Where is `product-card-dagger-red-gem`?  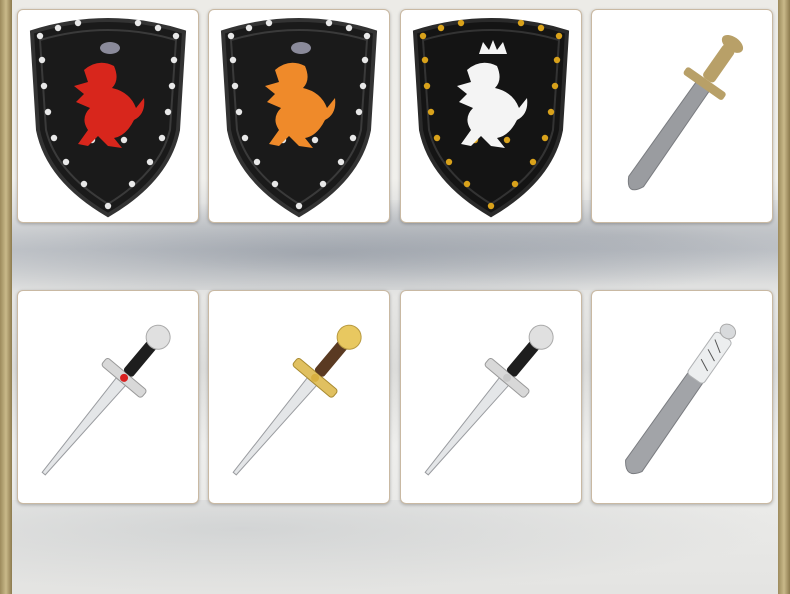 product-card-dagger-red-gem is located at coordinates (108, 397).